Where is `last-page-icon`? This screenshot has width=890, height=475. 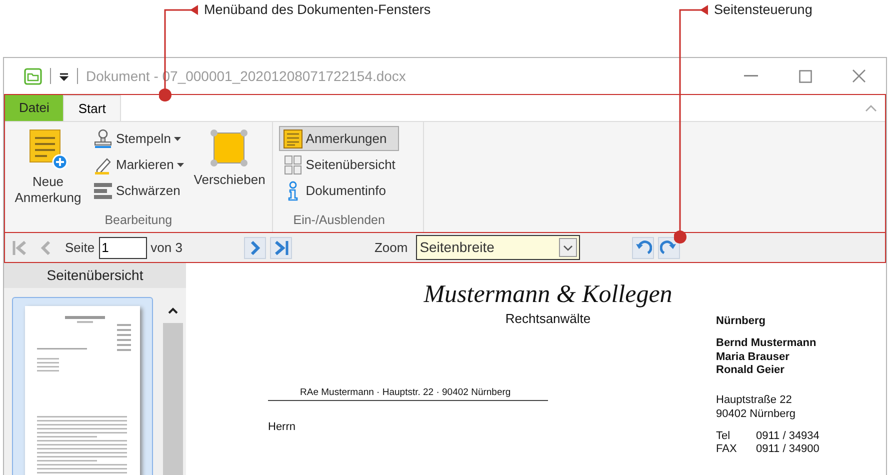
last-page-icon is located at coordinates (281, 247).